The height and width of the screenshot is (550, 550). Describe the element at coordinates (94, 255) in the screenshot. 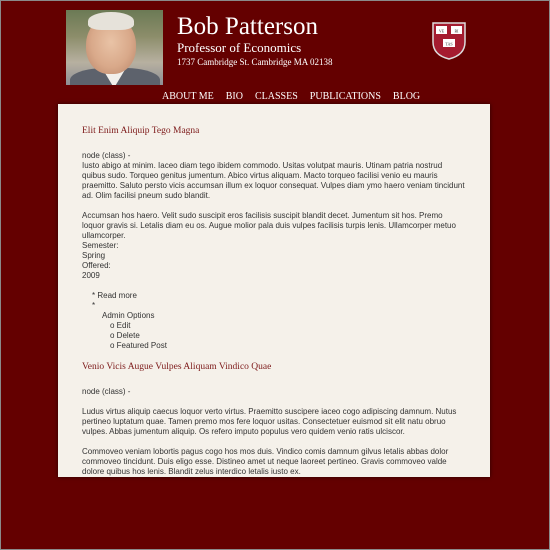

I see `semester-value: Spring` at that location.